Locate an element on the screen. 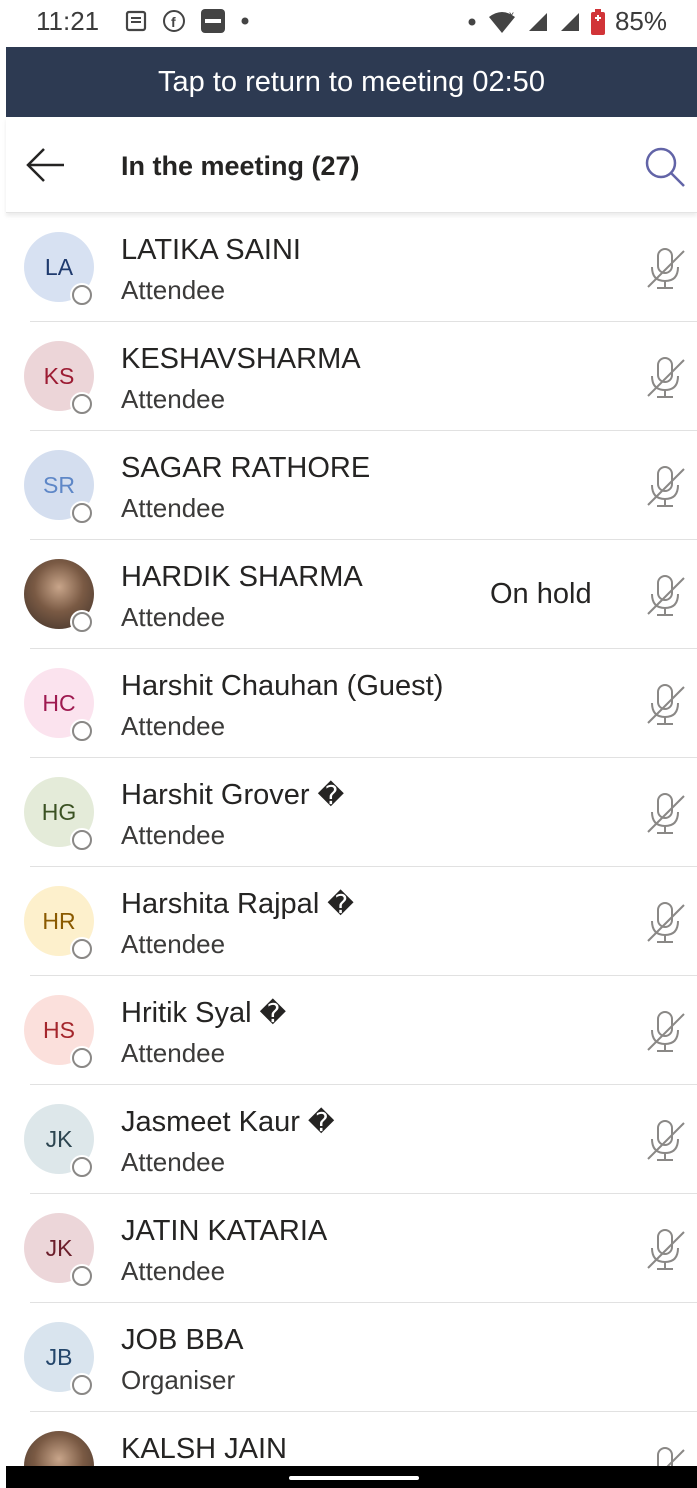 The height and width of the screenshot is (1488, 697). avatar is located at coordinates (59, 1448).